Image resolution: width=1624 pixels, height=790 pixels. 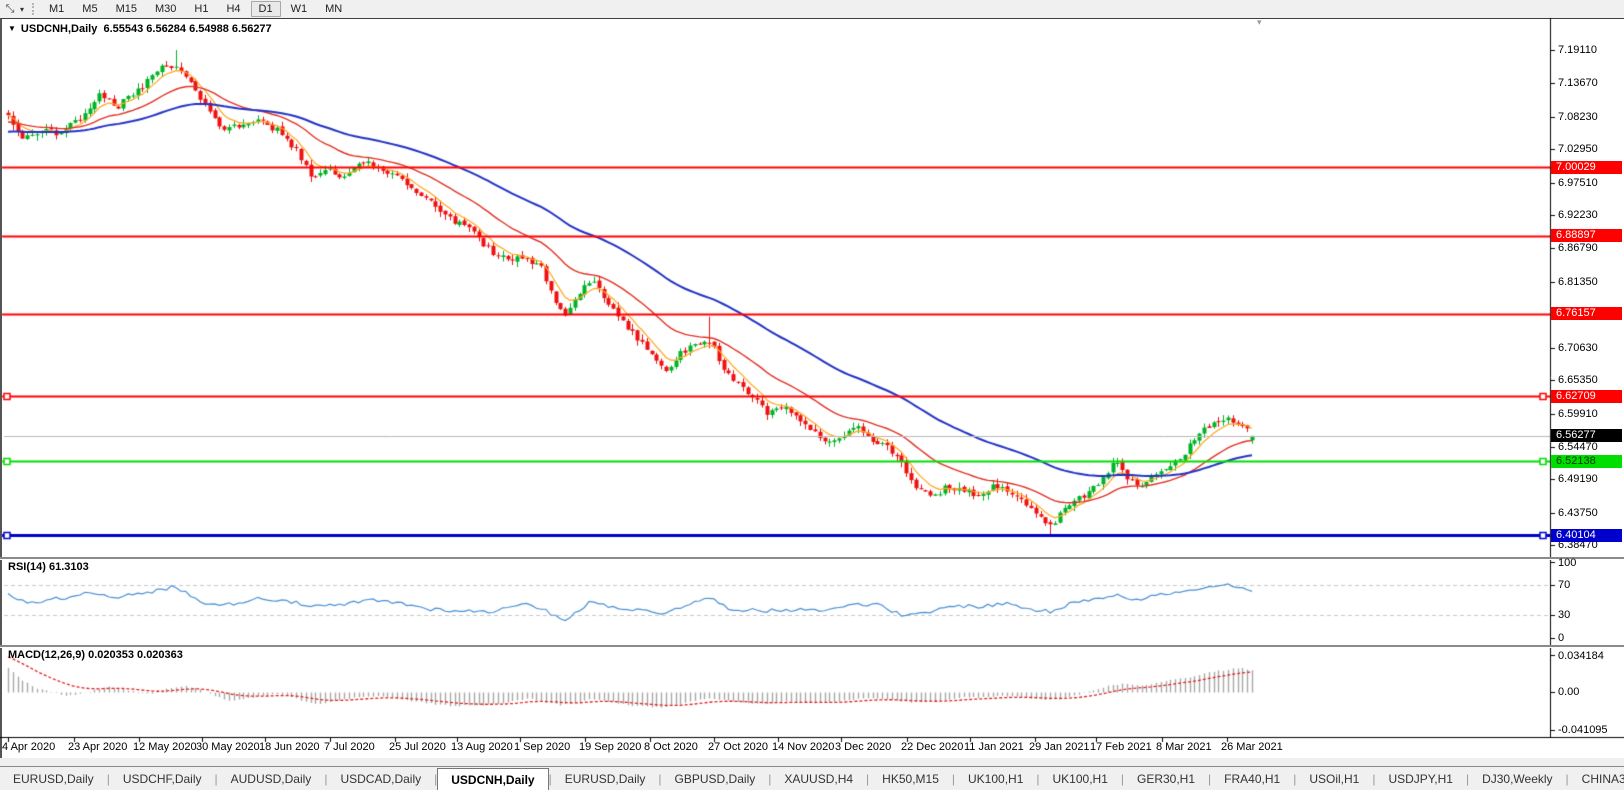 What do you see at coordinates (1578, 347) in the screenshot?
I see `price-tick-label: 6.70630` at bounding box center [1578, 347].